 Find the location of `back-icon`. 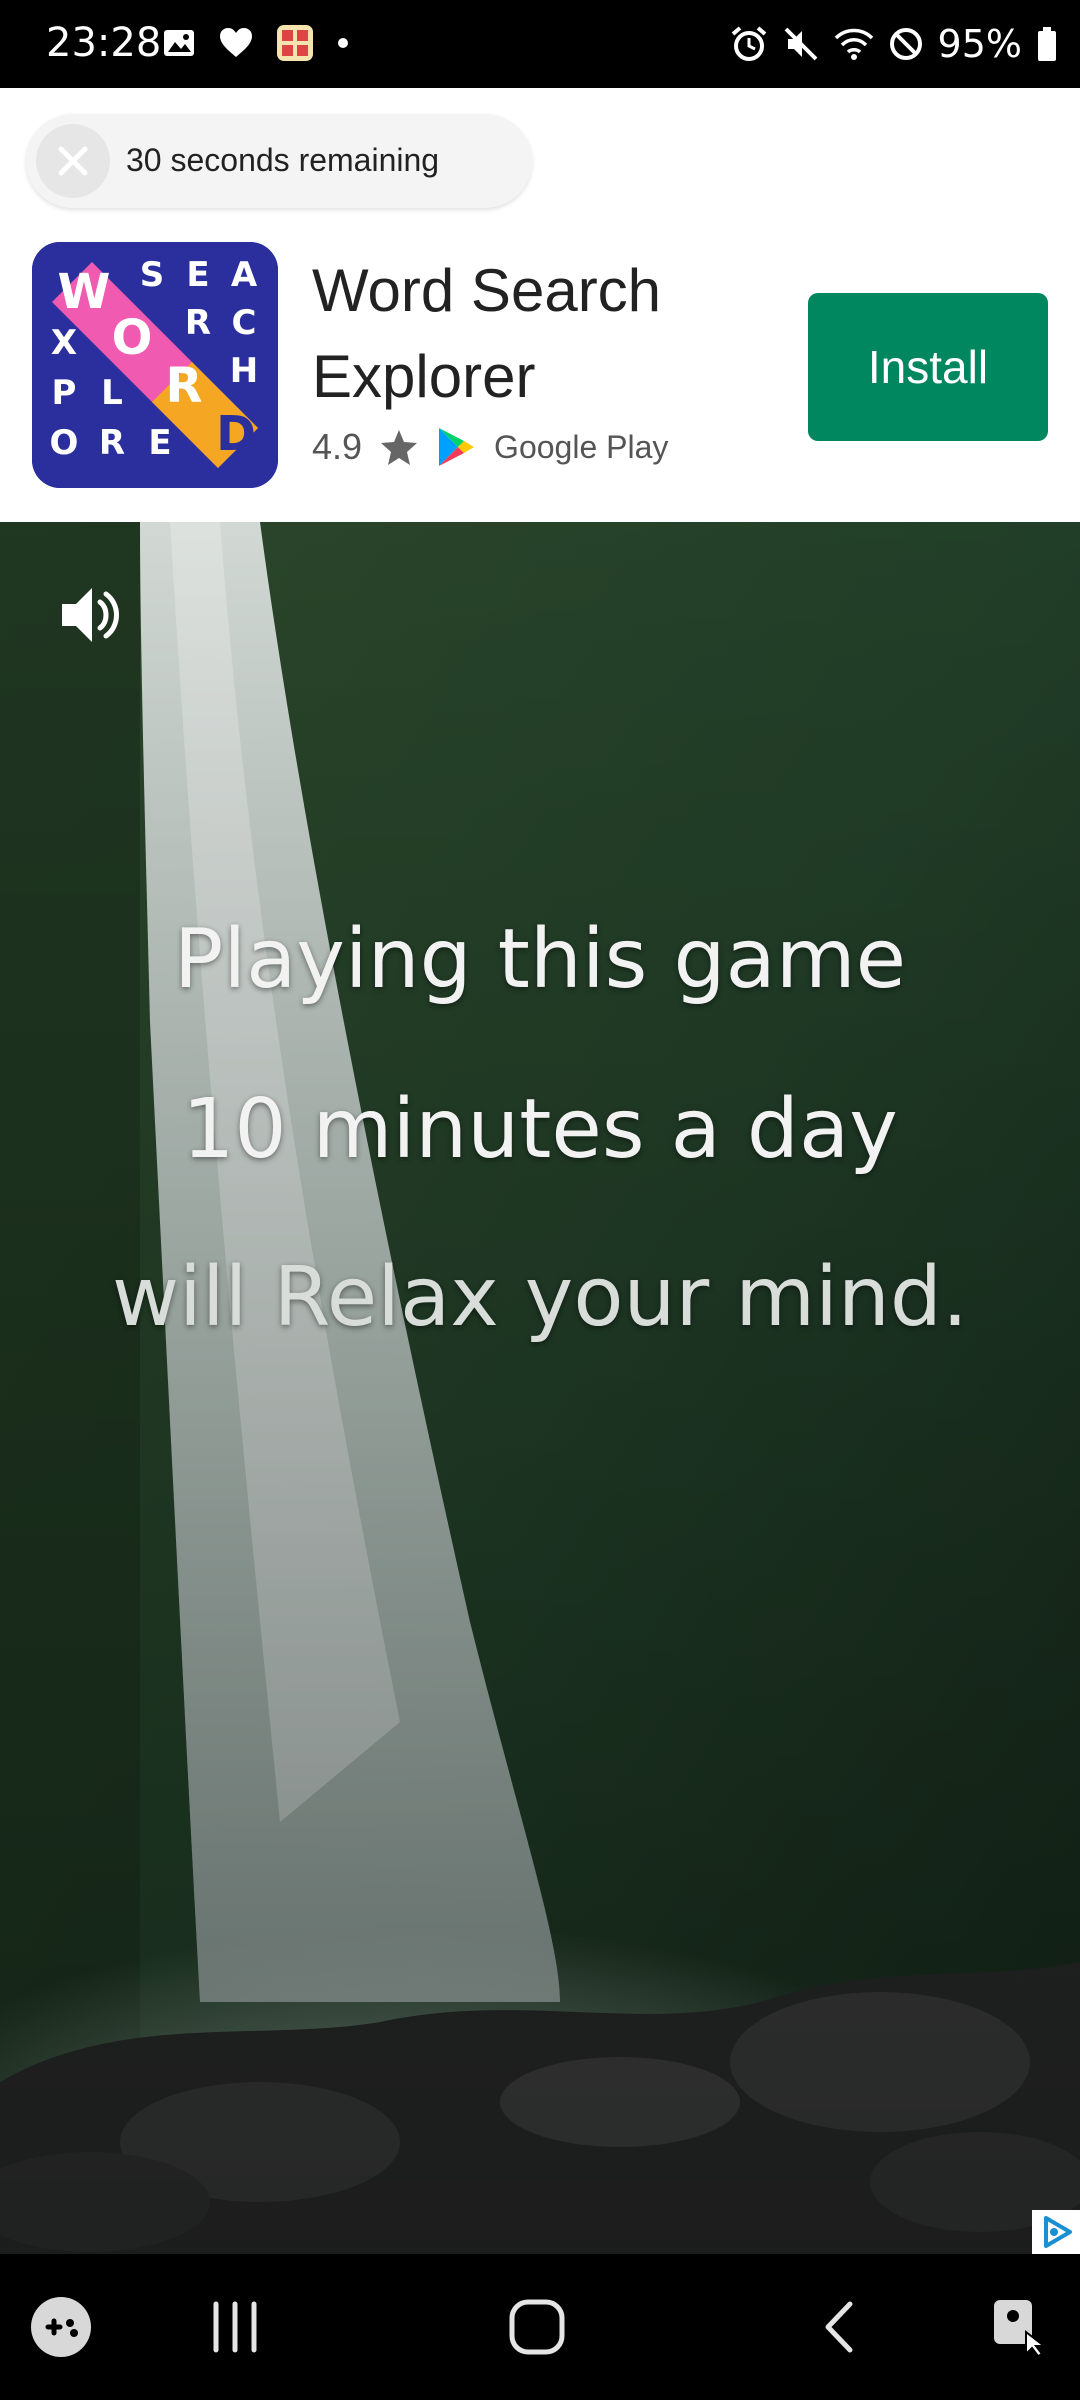

back-icon is located at coordinates (839, 2327).